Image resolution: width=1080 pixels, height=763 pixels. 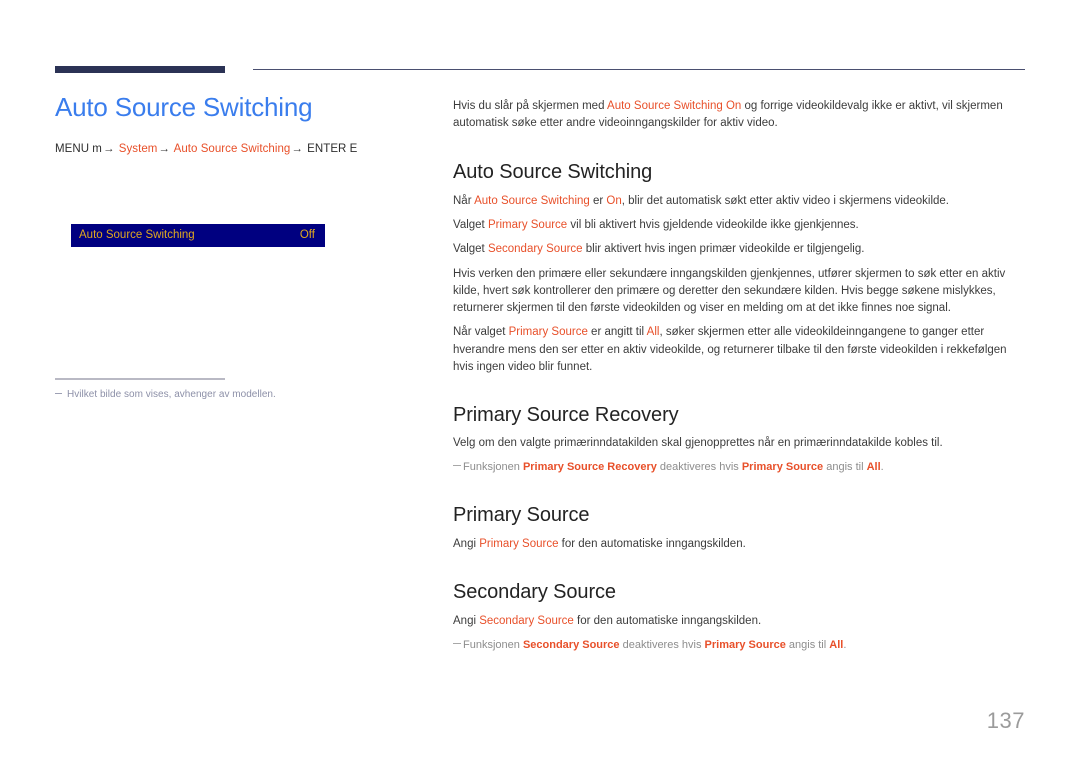 What do you see at coordinates (530, 106) in the screenshot?
I see `intro-part-1: Hvis du slår på skjermen med` at bounding box center [530, 106].